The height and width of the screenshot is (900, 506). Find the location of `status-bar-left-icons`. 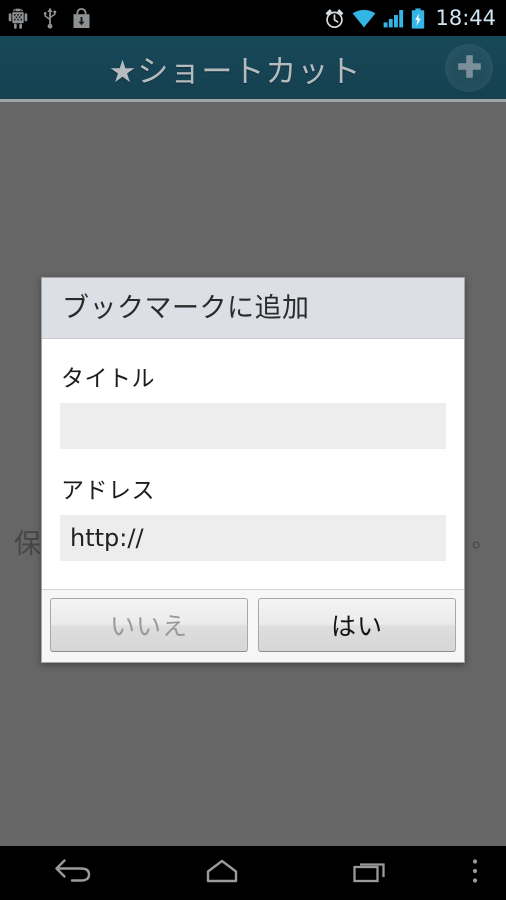

status-bar-left-icons is located at coordinates (49, 18).